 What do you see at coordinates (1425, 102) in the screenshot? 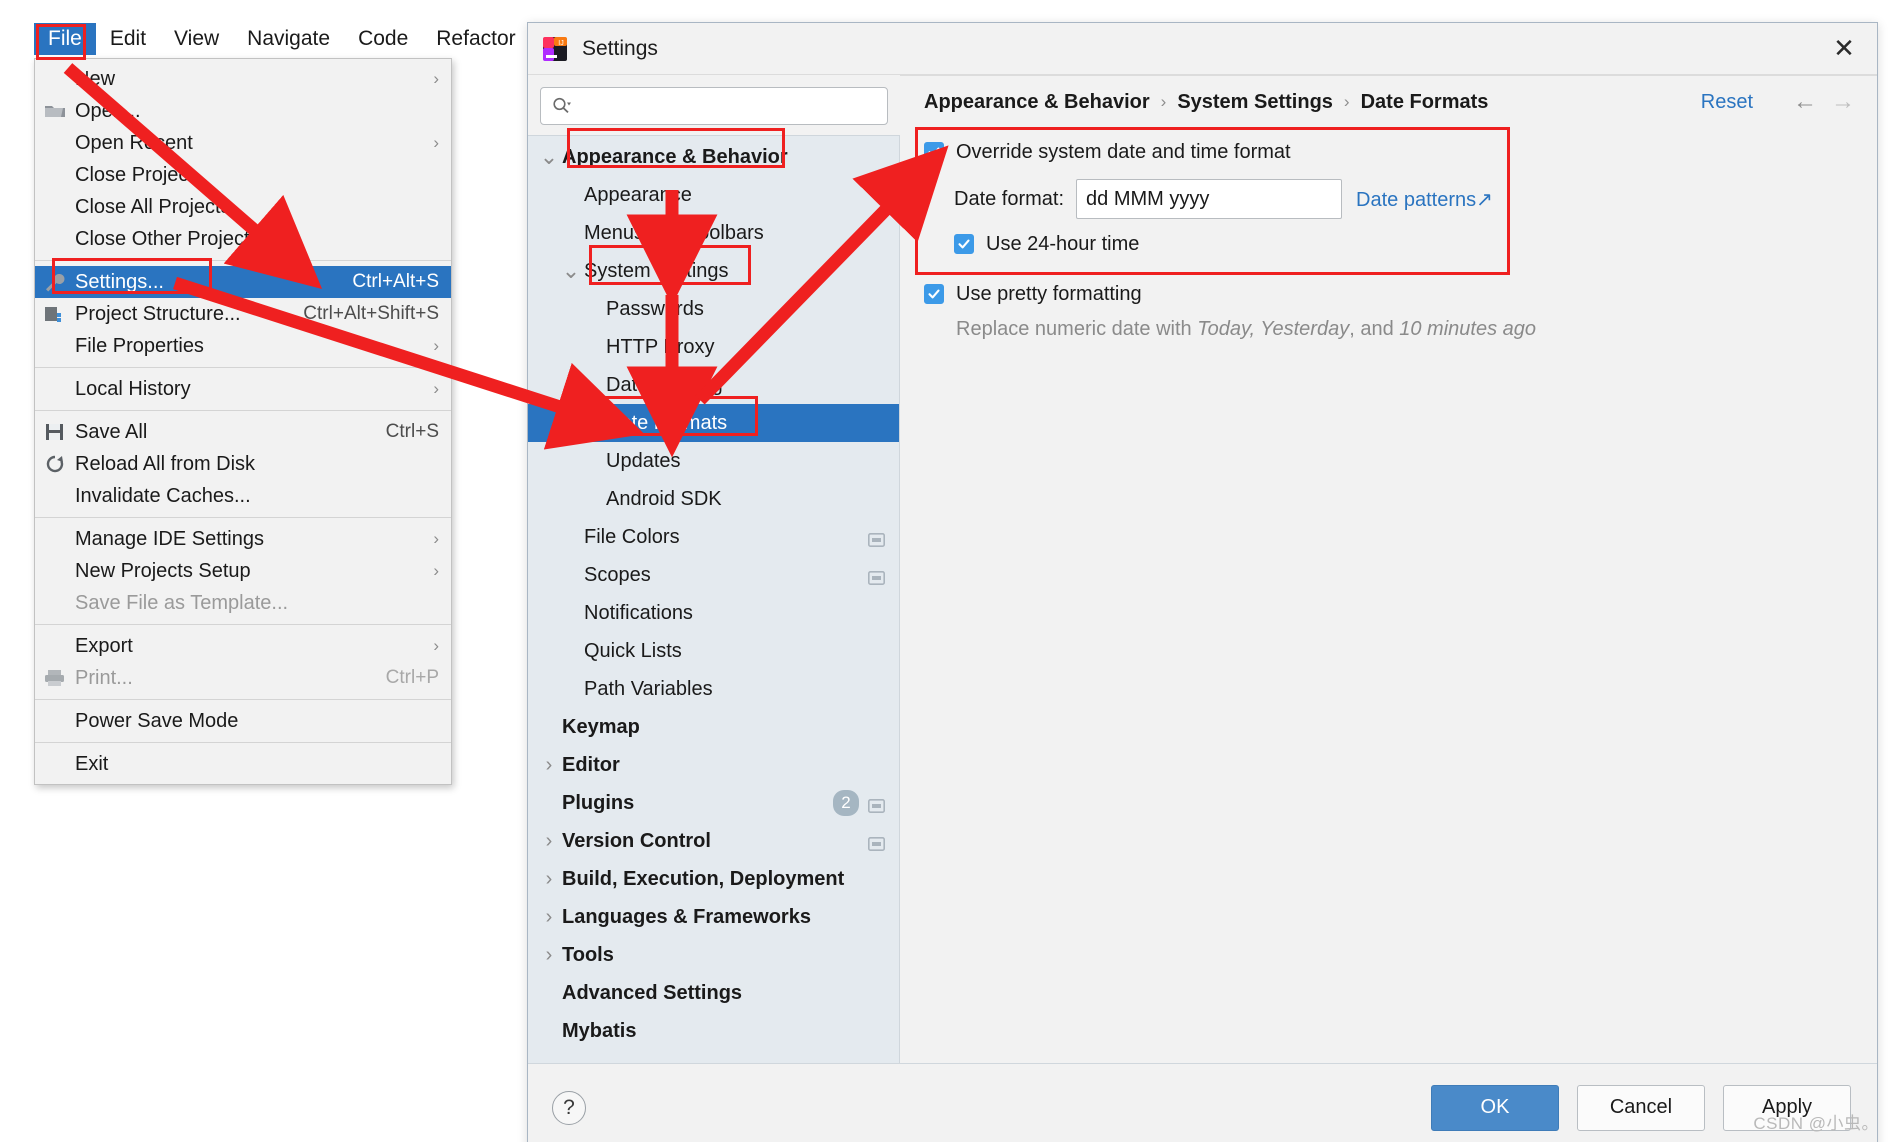
I see `breadcrumb-item-date-formats: Date Formats` at bounding box center [1425, 102].